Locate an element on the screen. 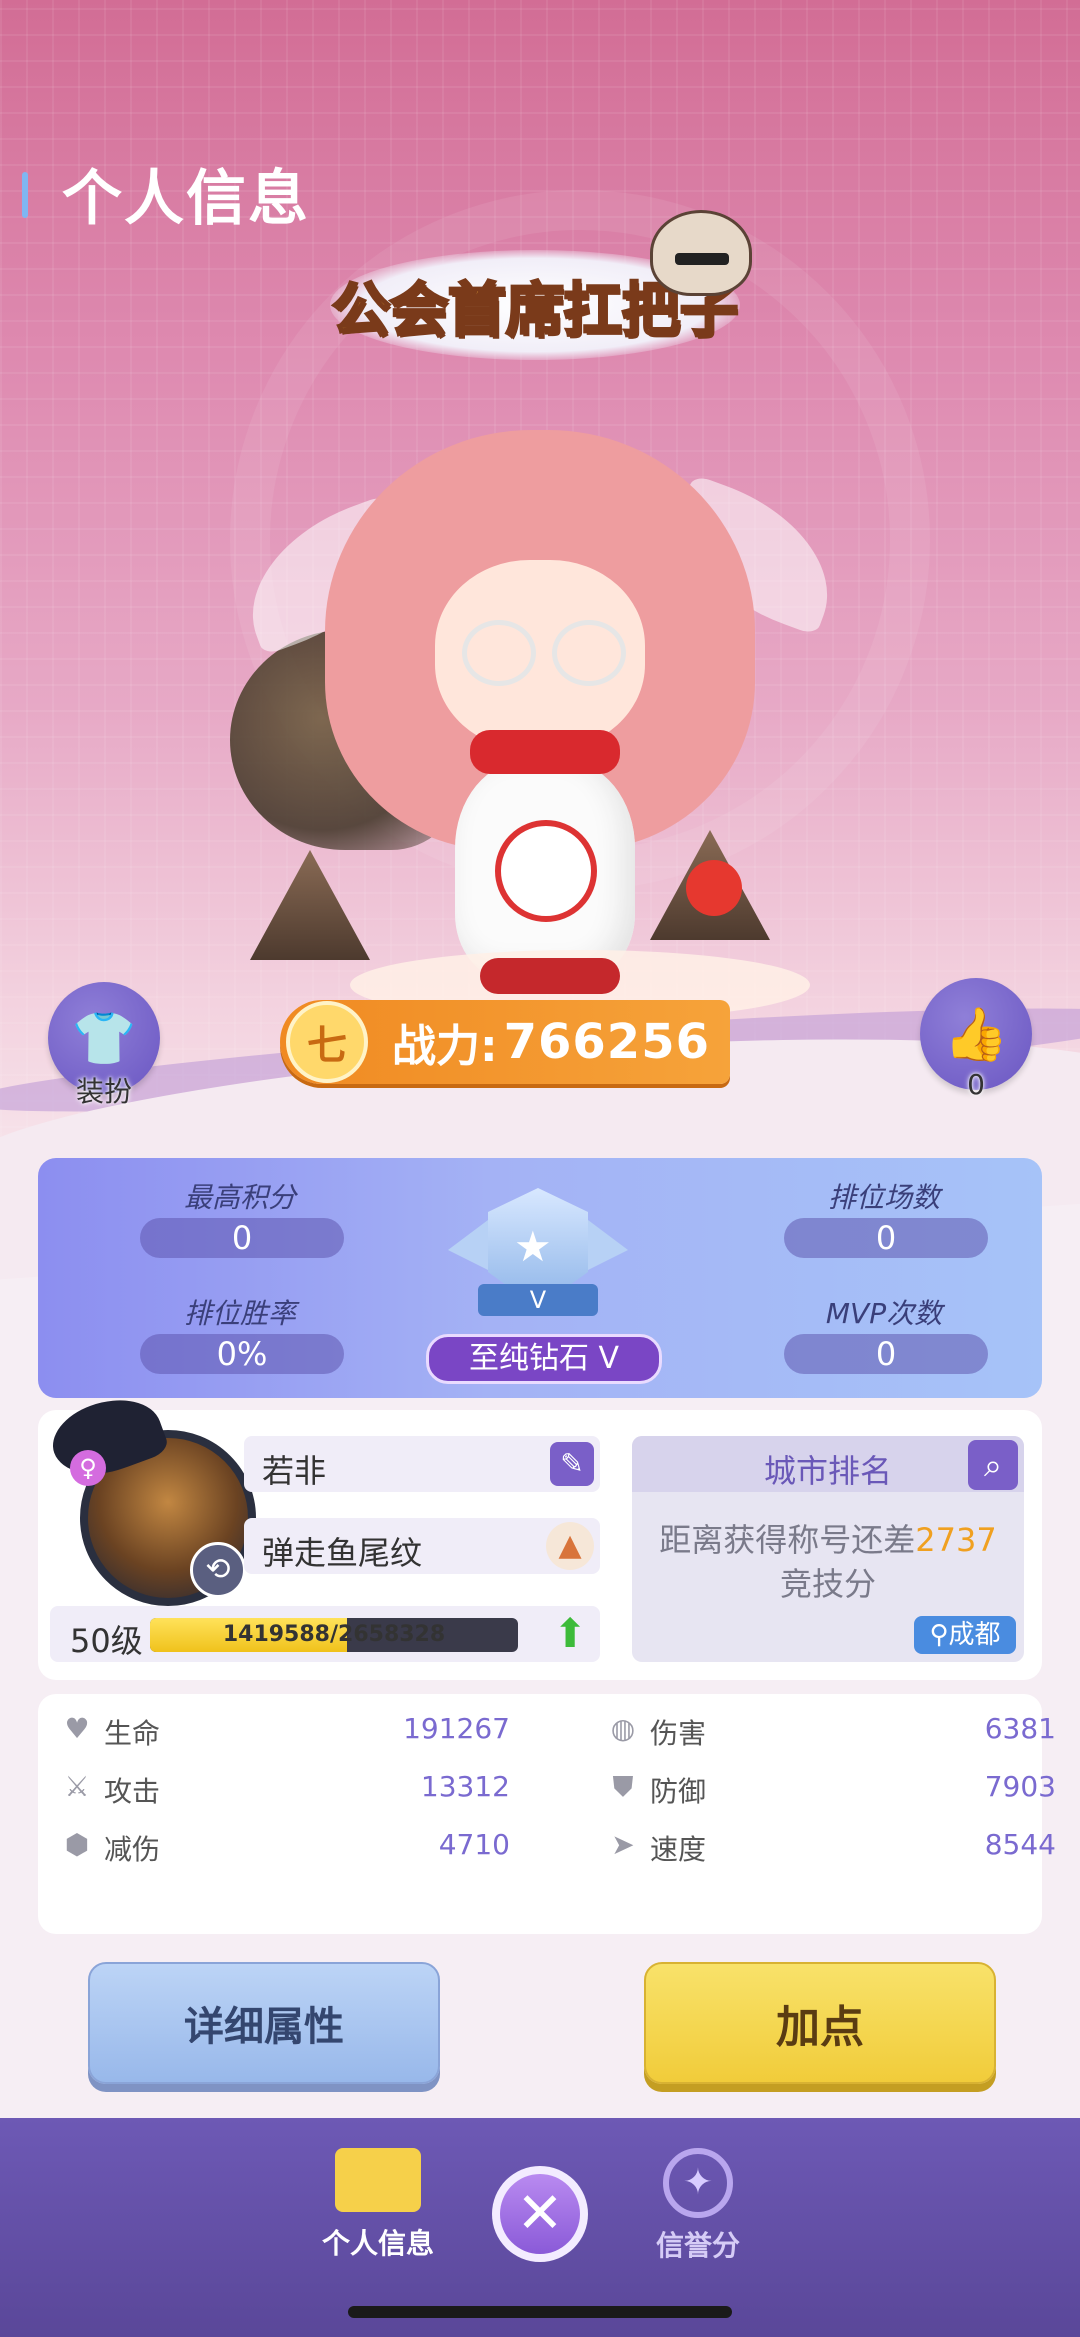  ranked-matches-value: 0 is located at coordinates (886, 1238).